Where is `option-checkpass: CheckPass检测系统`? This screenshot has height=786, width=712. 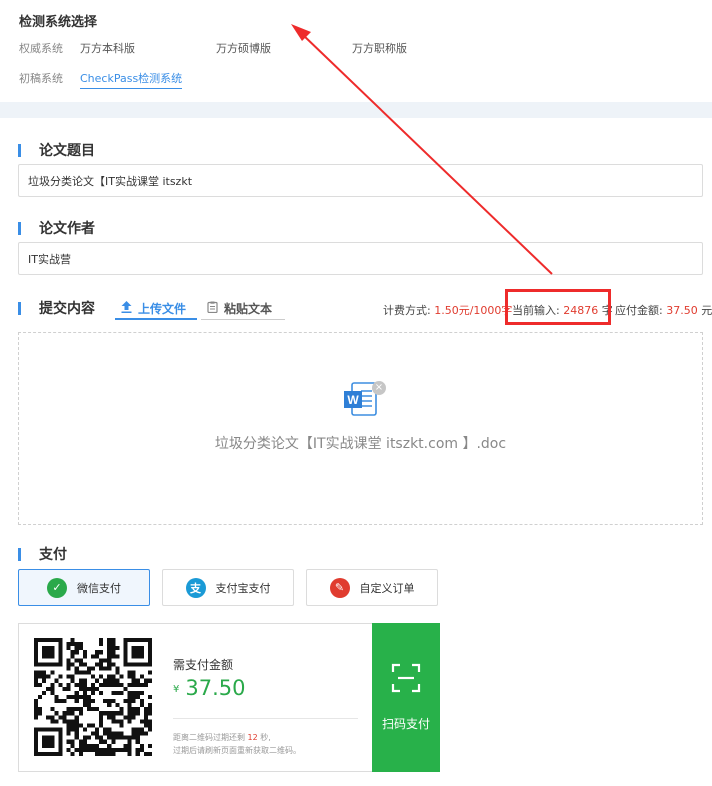 option-checkpass: CheckPass检测系统 is located at coordinates (131, 79).